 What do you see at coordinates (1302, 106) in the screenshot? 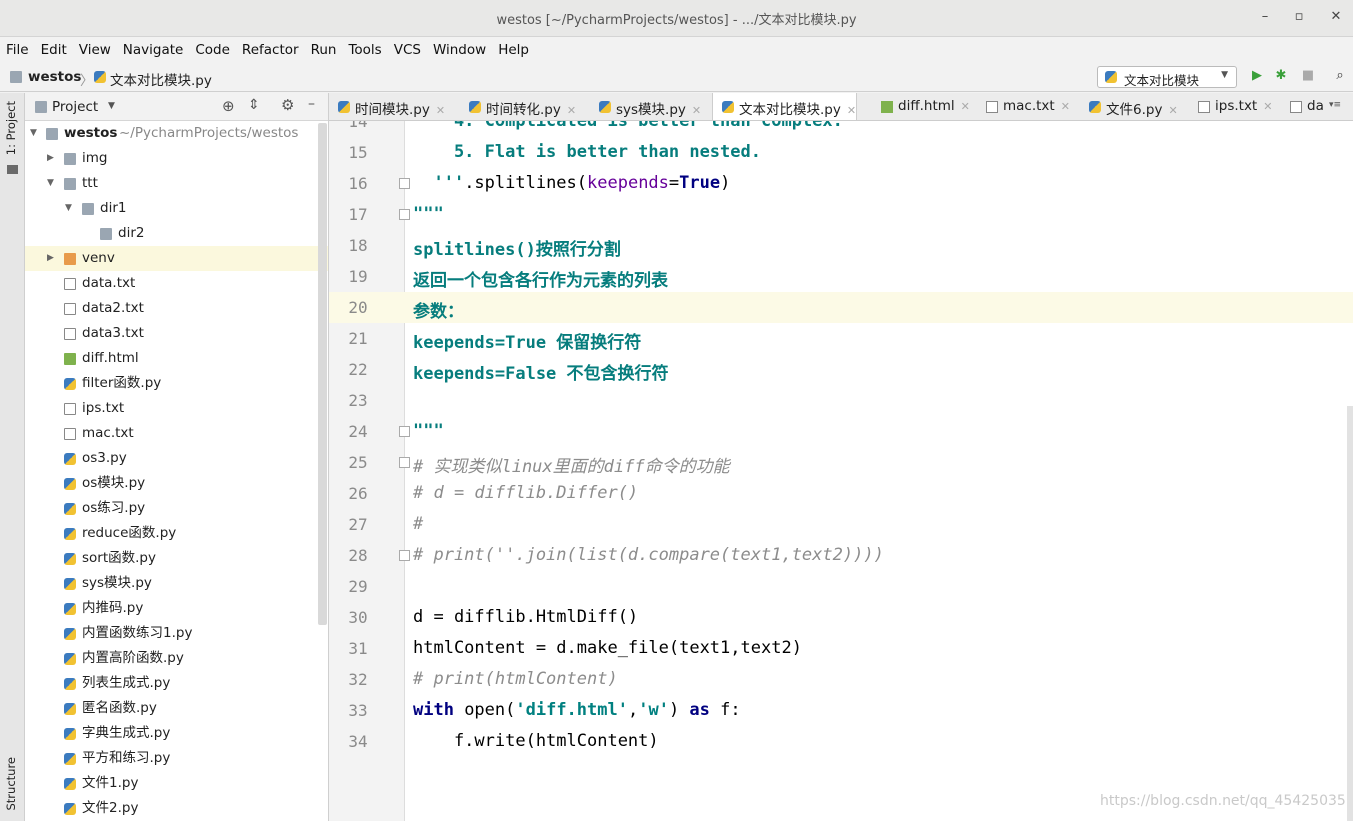
I see `tab-overflow: da` at bounding box center [1302, 106].